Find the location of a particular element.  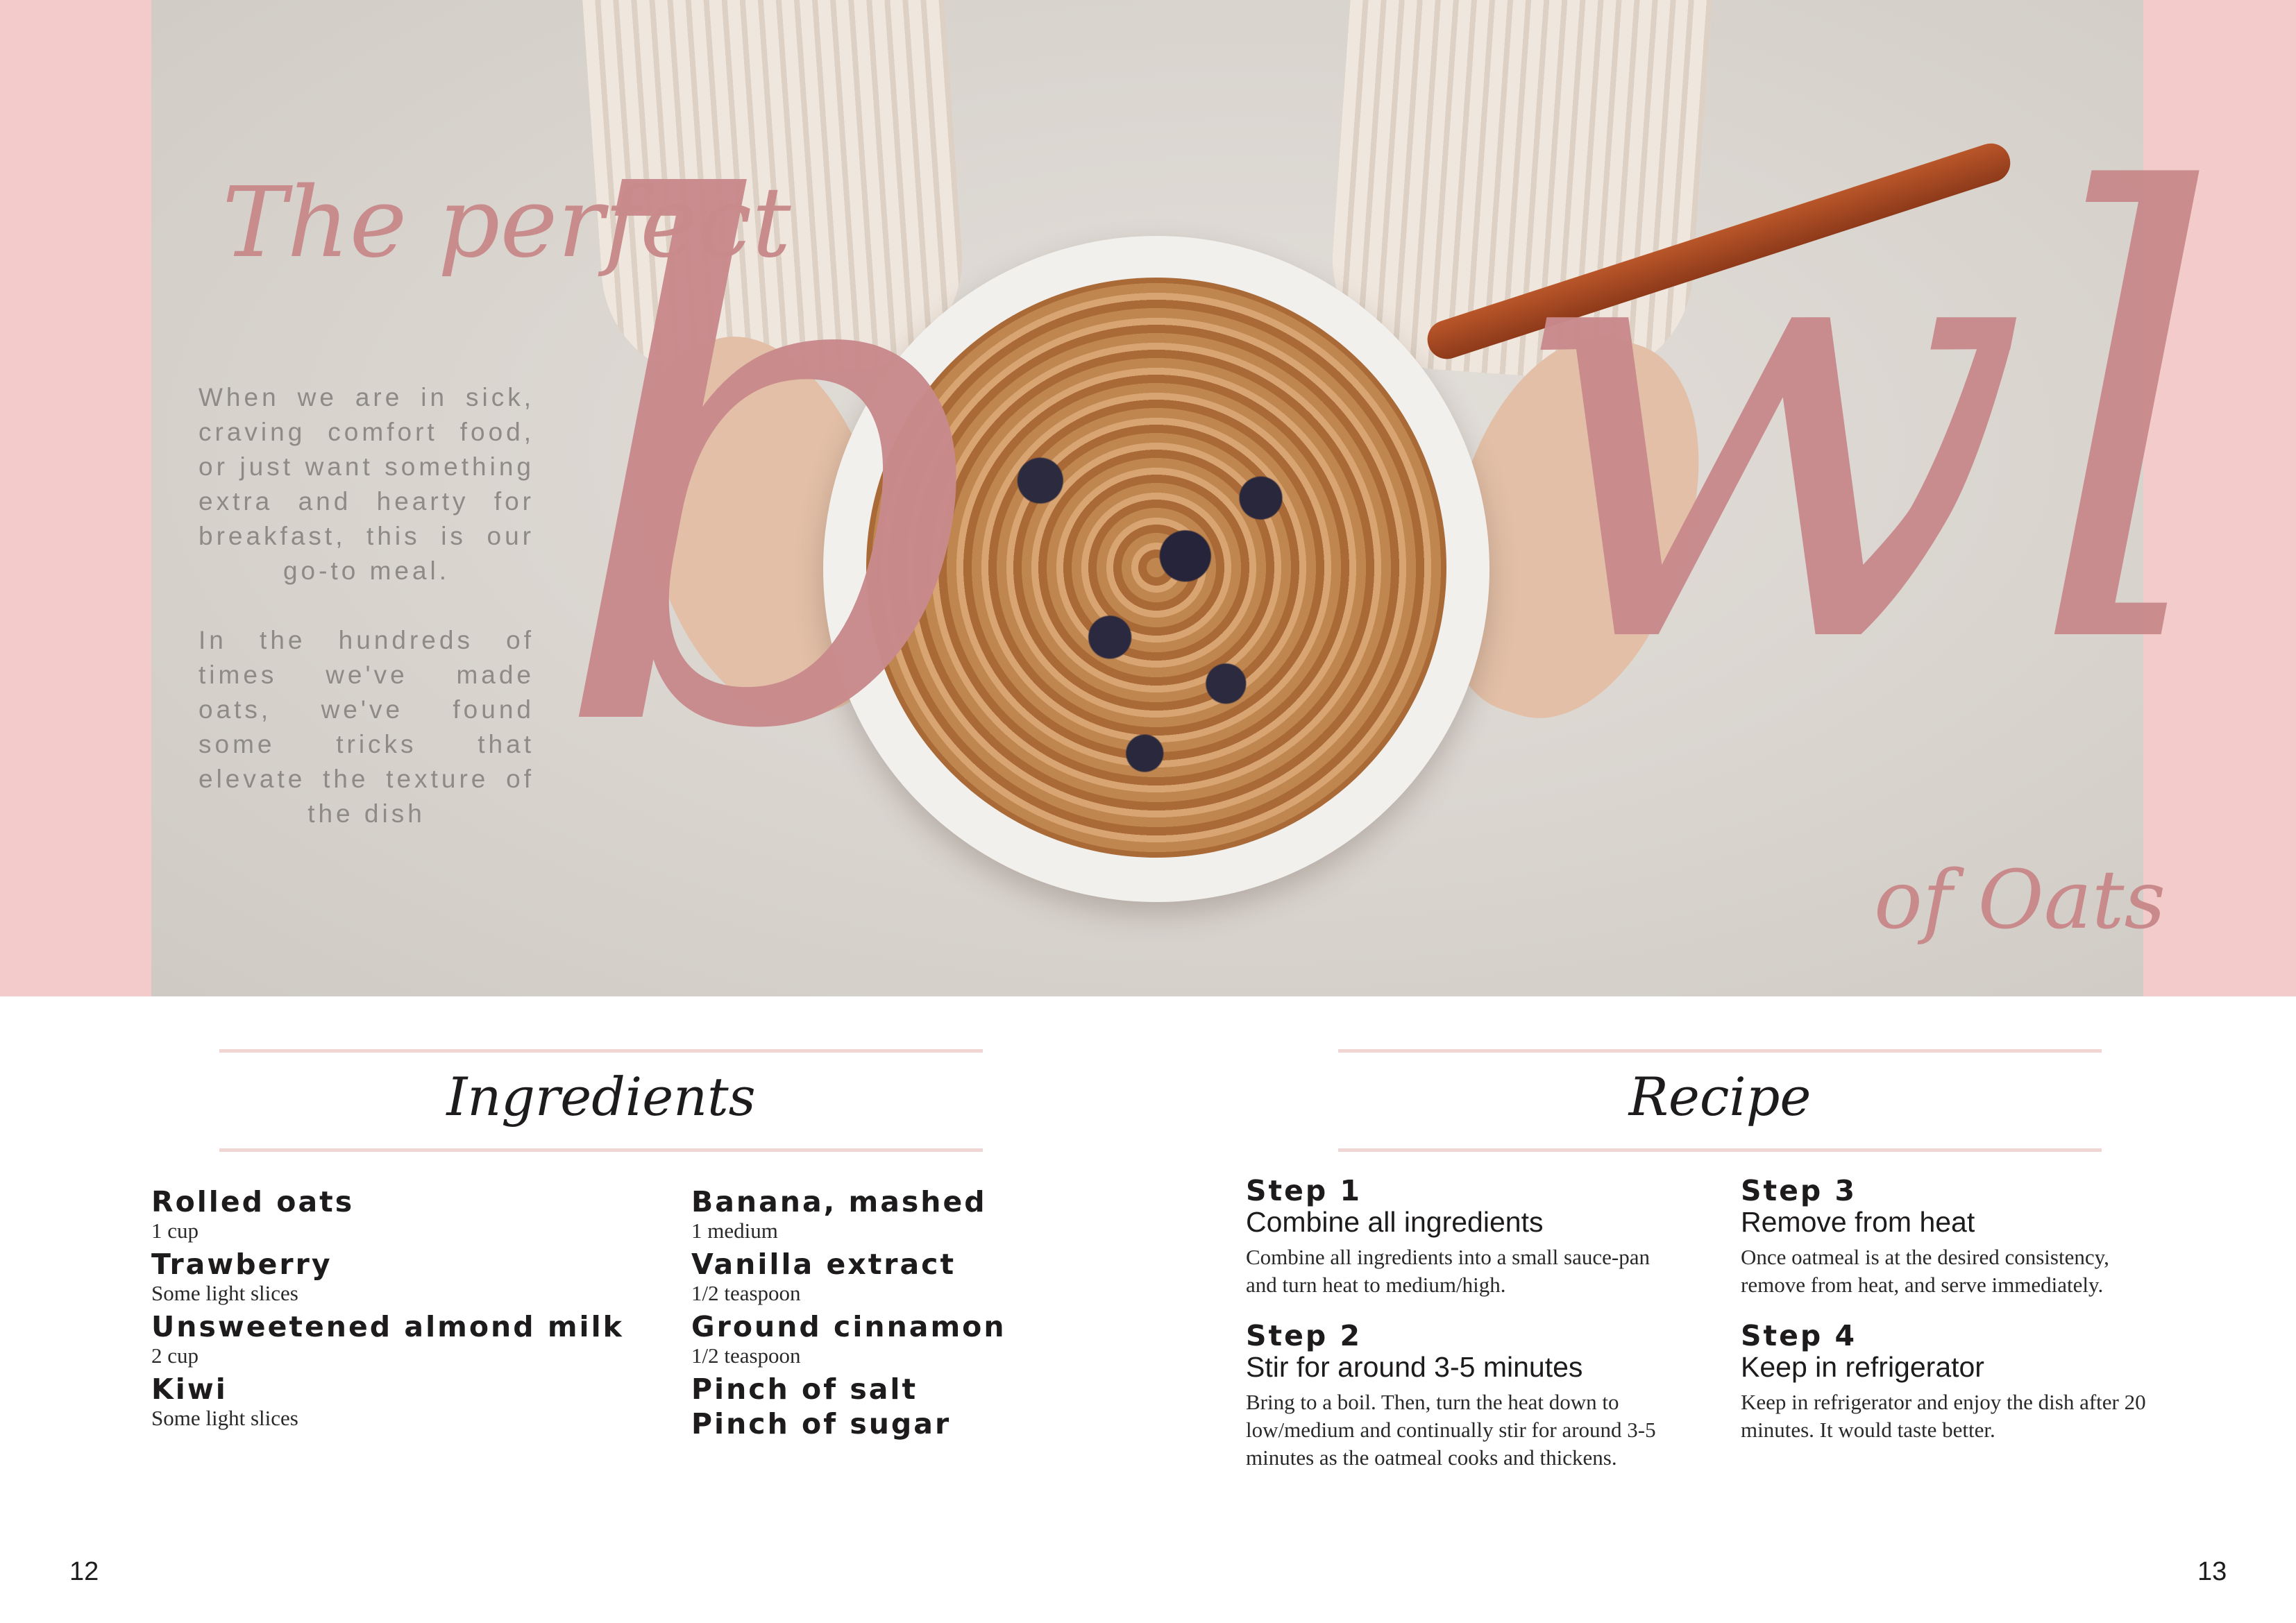

ingredient-amount: 2 cup is located at coordinates (175, 1355).